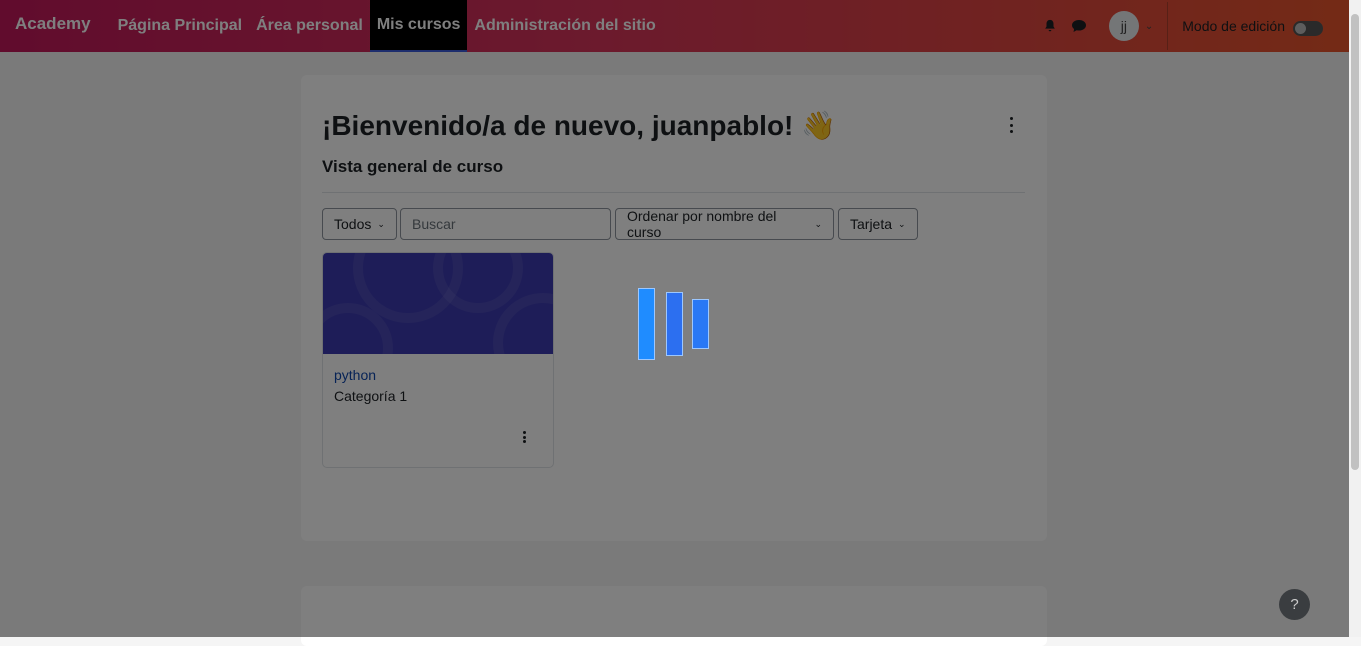 This screenshot has height=646, width=1361. I want to click on scrollbar-thumb, so click(1355, 242).